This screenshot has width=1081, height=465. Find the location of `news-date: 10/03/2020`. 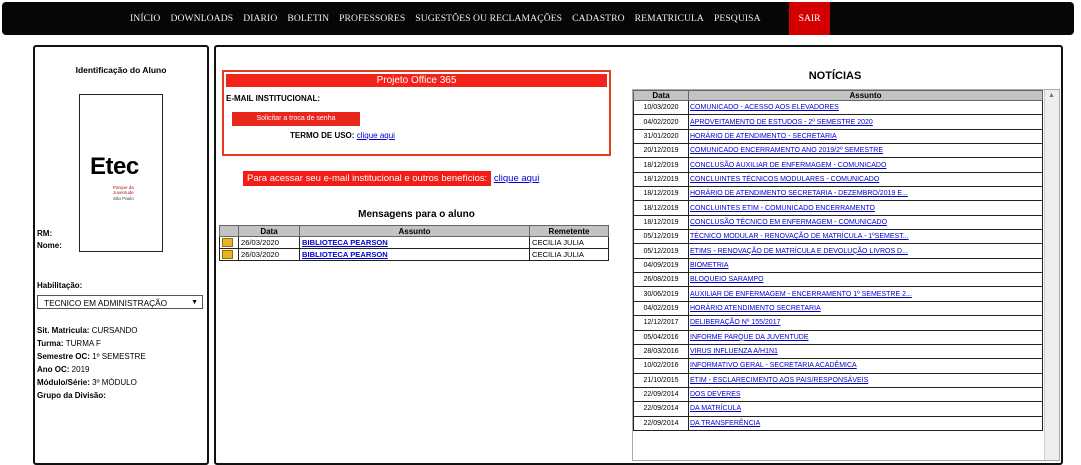

news-date: 10/03/2020 is located at coordinates (661, 107).